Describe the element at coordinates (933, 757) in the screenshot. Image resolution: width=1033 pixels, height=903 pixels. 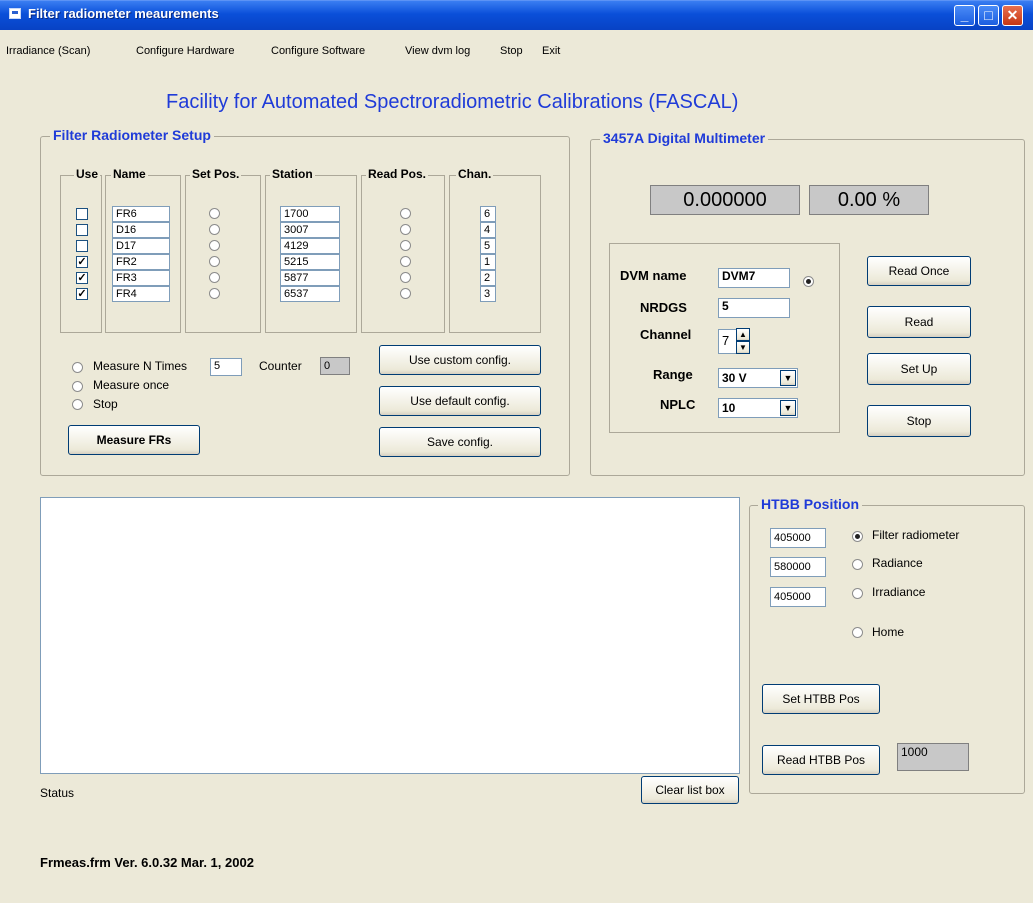
I see `htbb-read-value: 1000` at that location.